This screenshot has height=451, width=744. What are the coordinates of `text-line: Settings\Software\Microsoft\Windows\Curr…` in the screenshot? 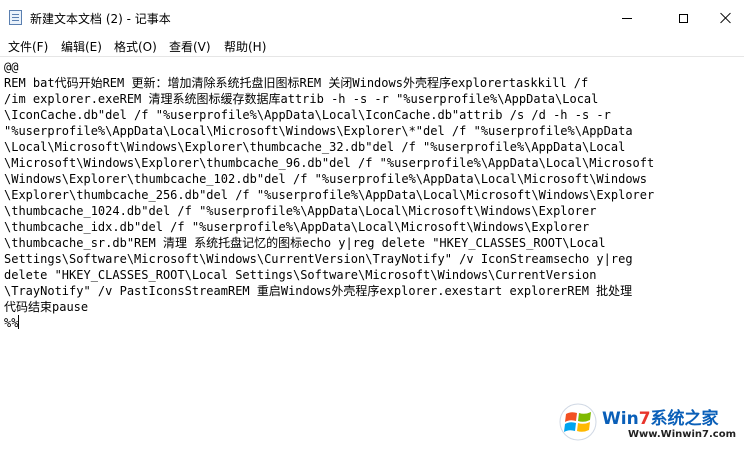 It's located at (318, 259).